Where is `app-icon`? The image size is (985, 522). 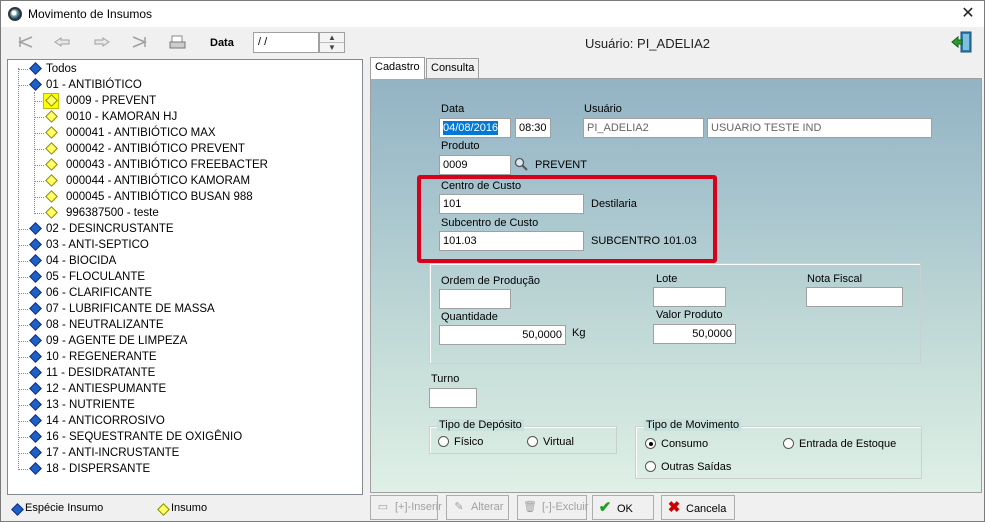
app-icon is located at coordinates (15, 14).